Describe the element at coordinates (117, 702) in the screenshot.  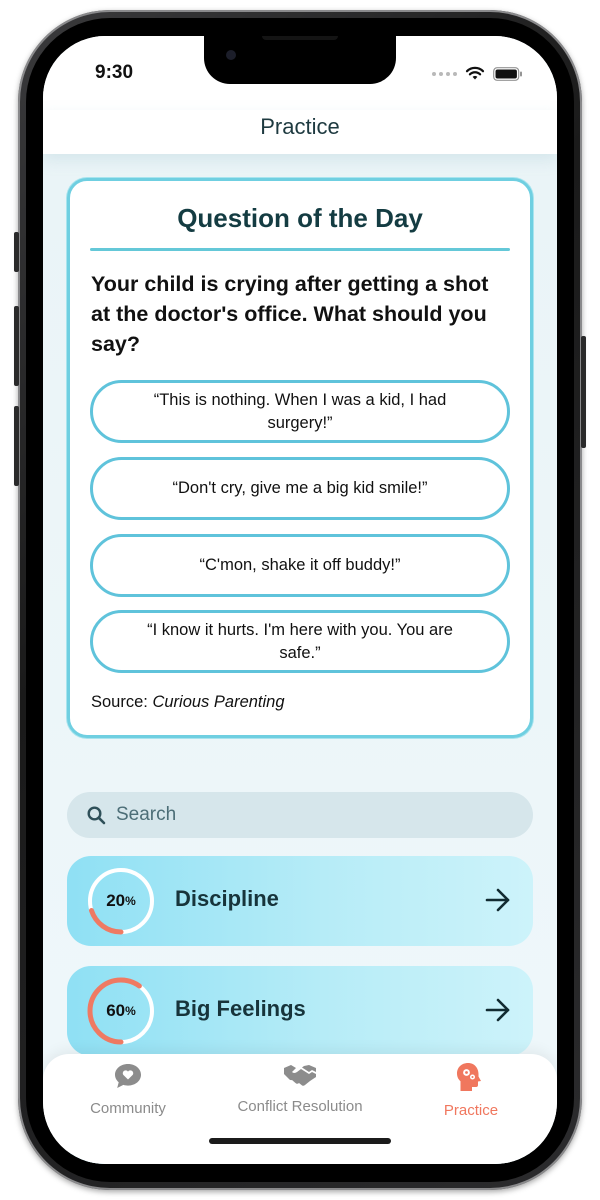
I see `source-label: Source` at that location.